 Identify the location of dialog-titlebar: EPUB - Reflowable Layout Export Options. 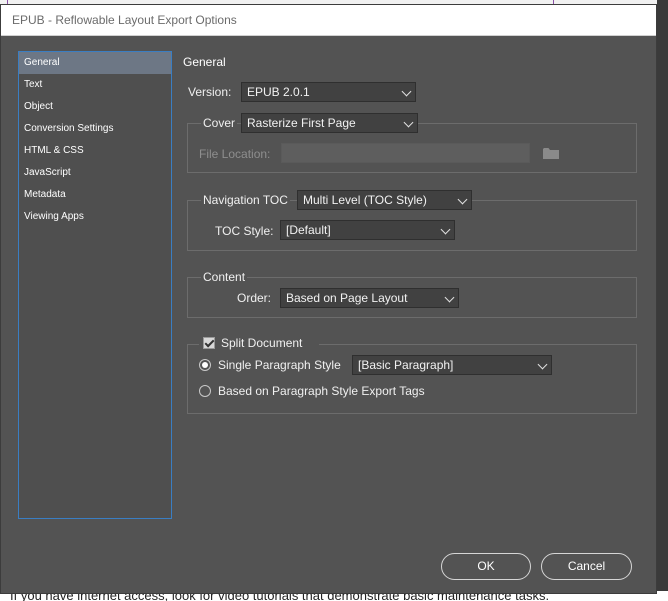
(328, 20).